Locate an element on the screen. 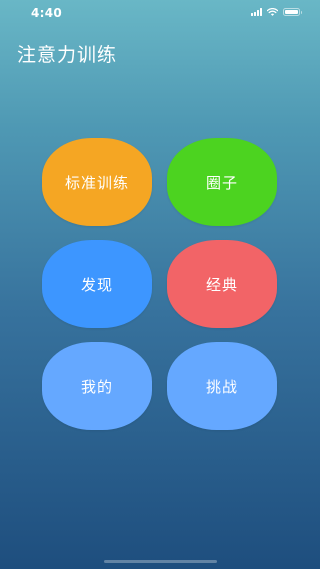 The width and height of the screenshot is (320, 569). signal-icon is located at coordinates (256, 12).